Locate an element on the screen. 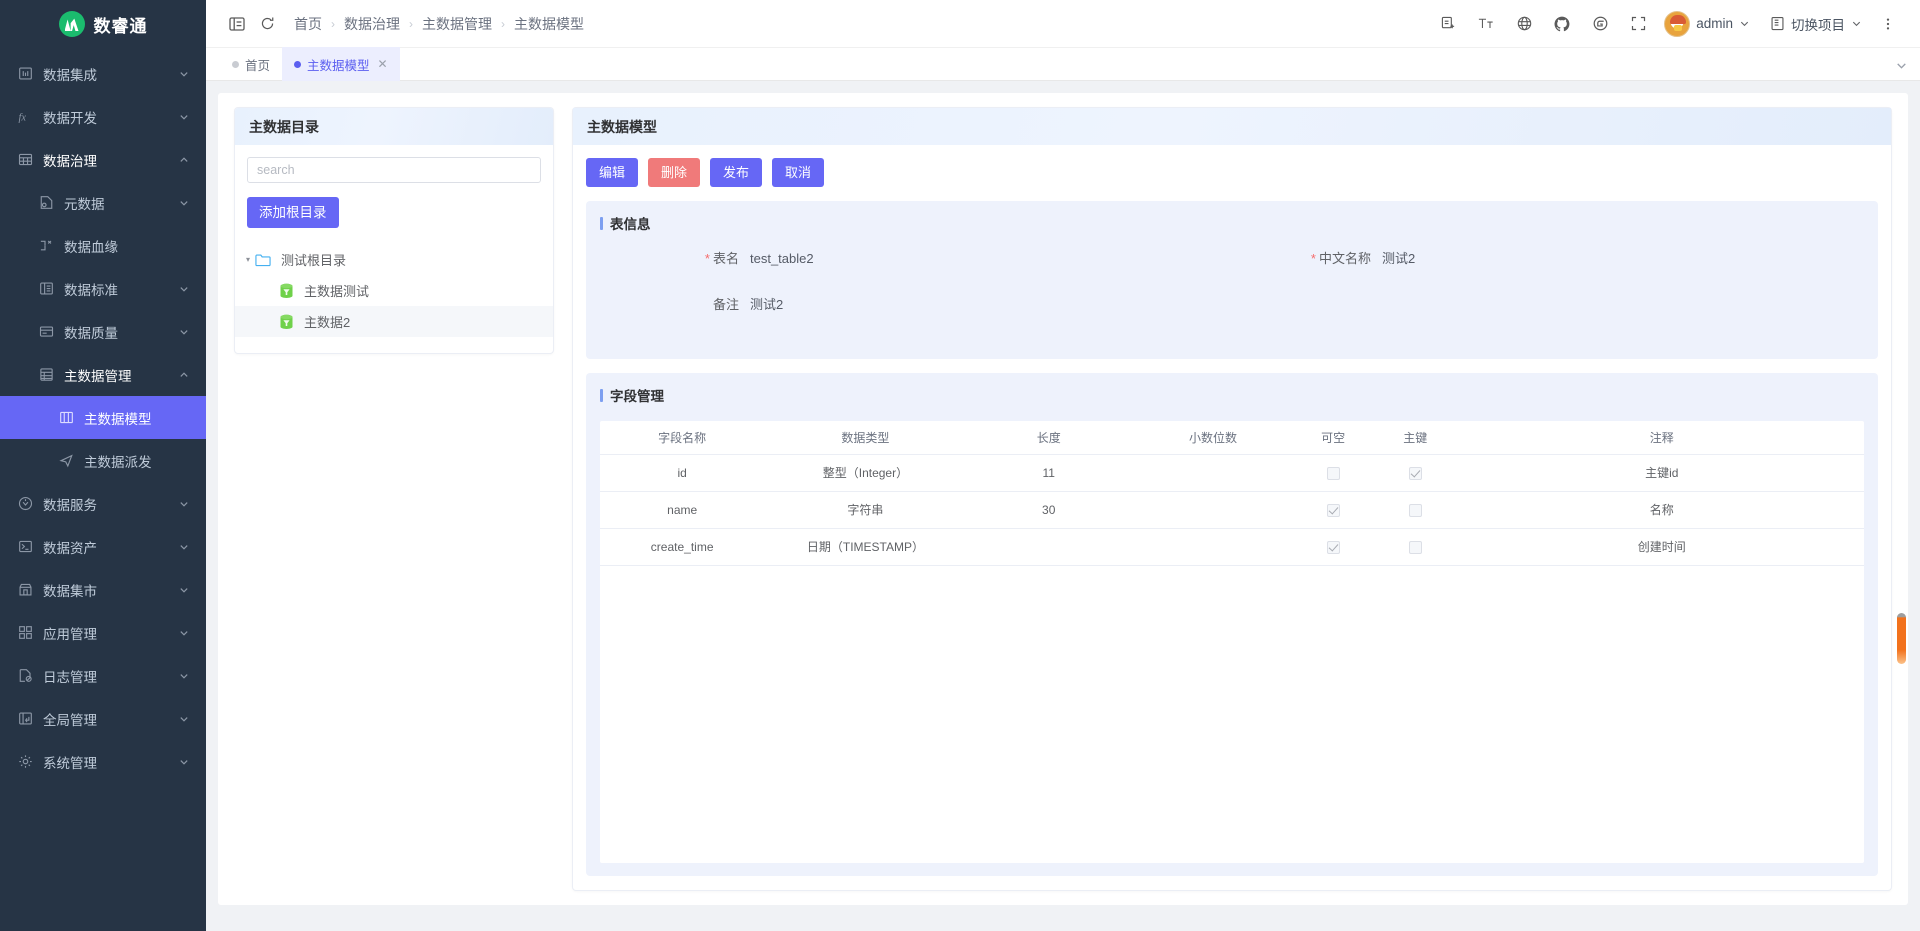  sidebar-item-9: 主数据派发 is located at coordinates (103, 460).